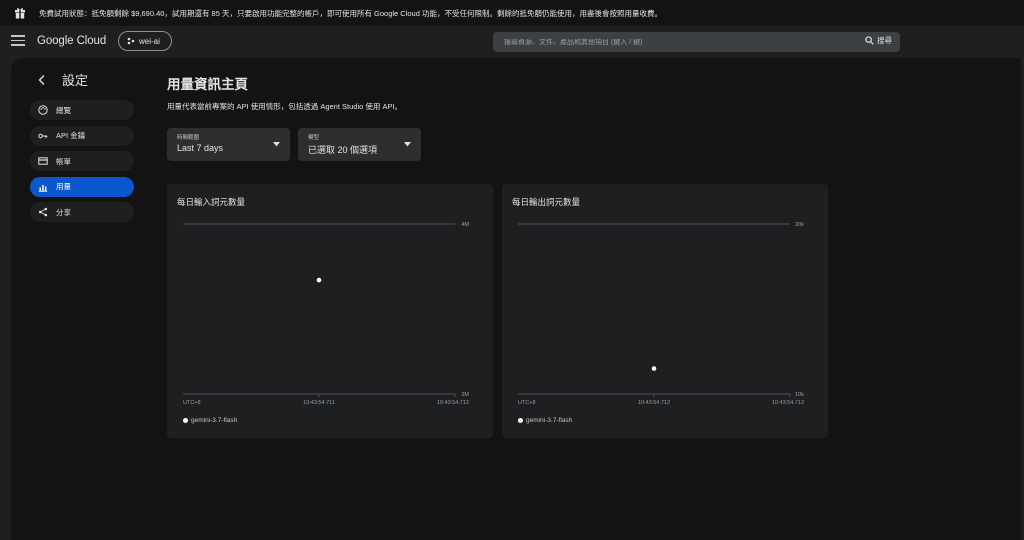 The width and height of the screenshot is (1024, 540). I want to click on bar-chart-icon, so click(43, 188).